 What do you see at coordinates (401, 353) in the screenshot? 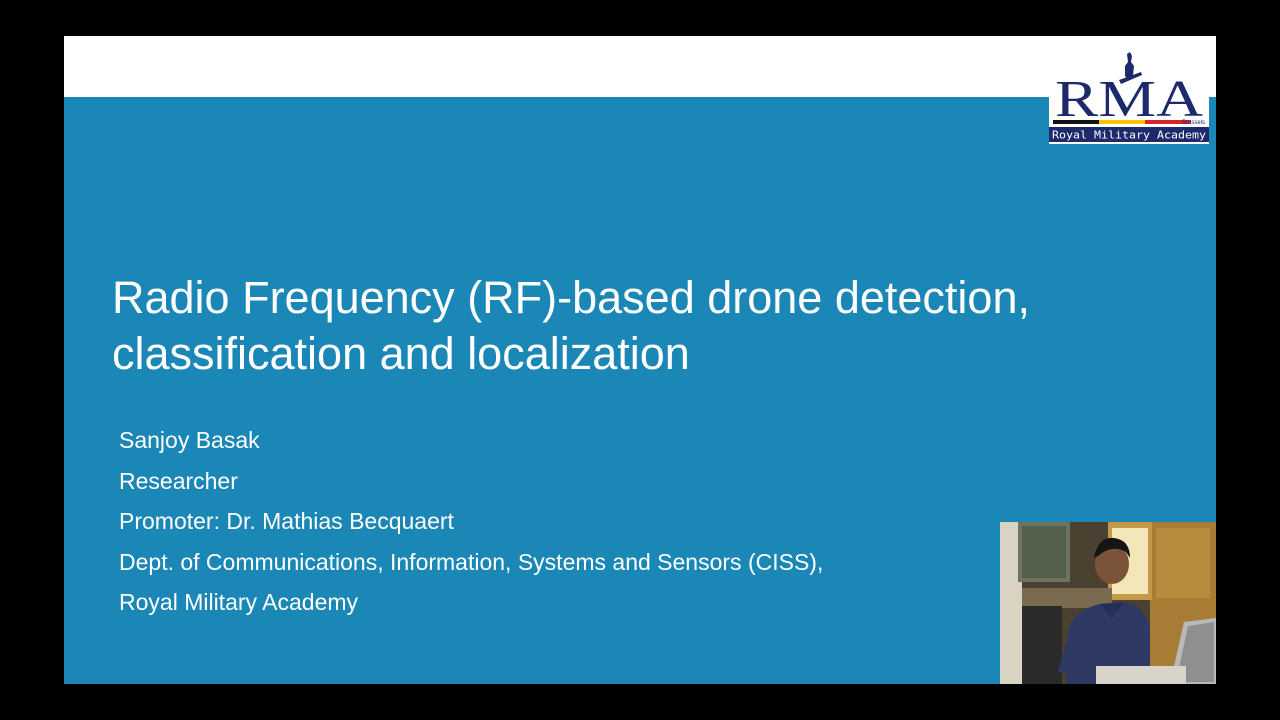
I see `slide-title-line-2: classification and localization` at bounding box center [401, 353].